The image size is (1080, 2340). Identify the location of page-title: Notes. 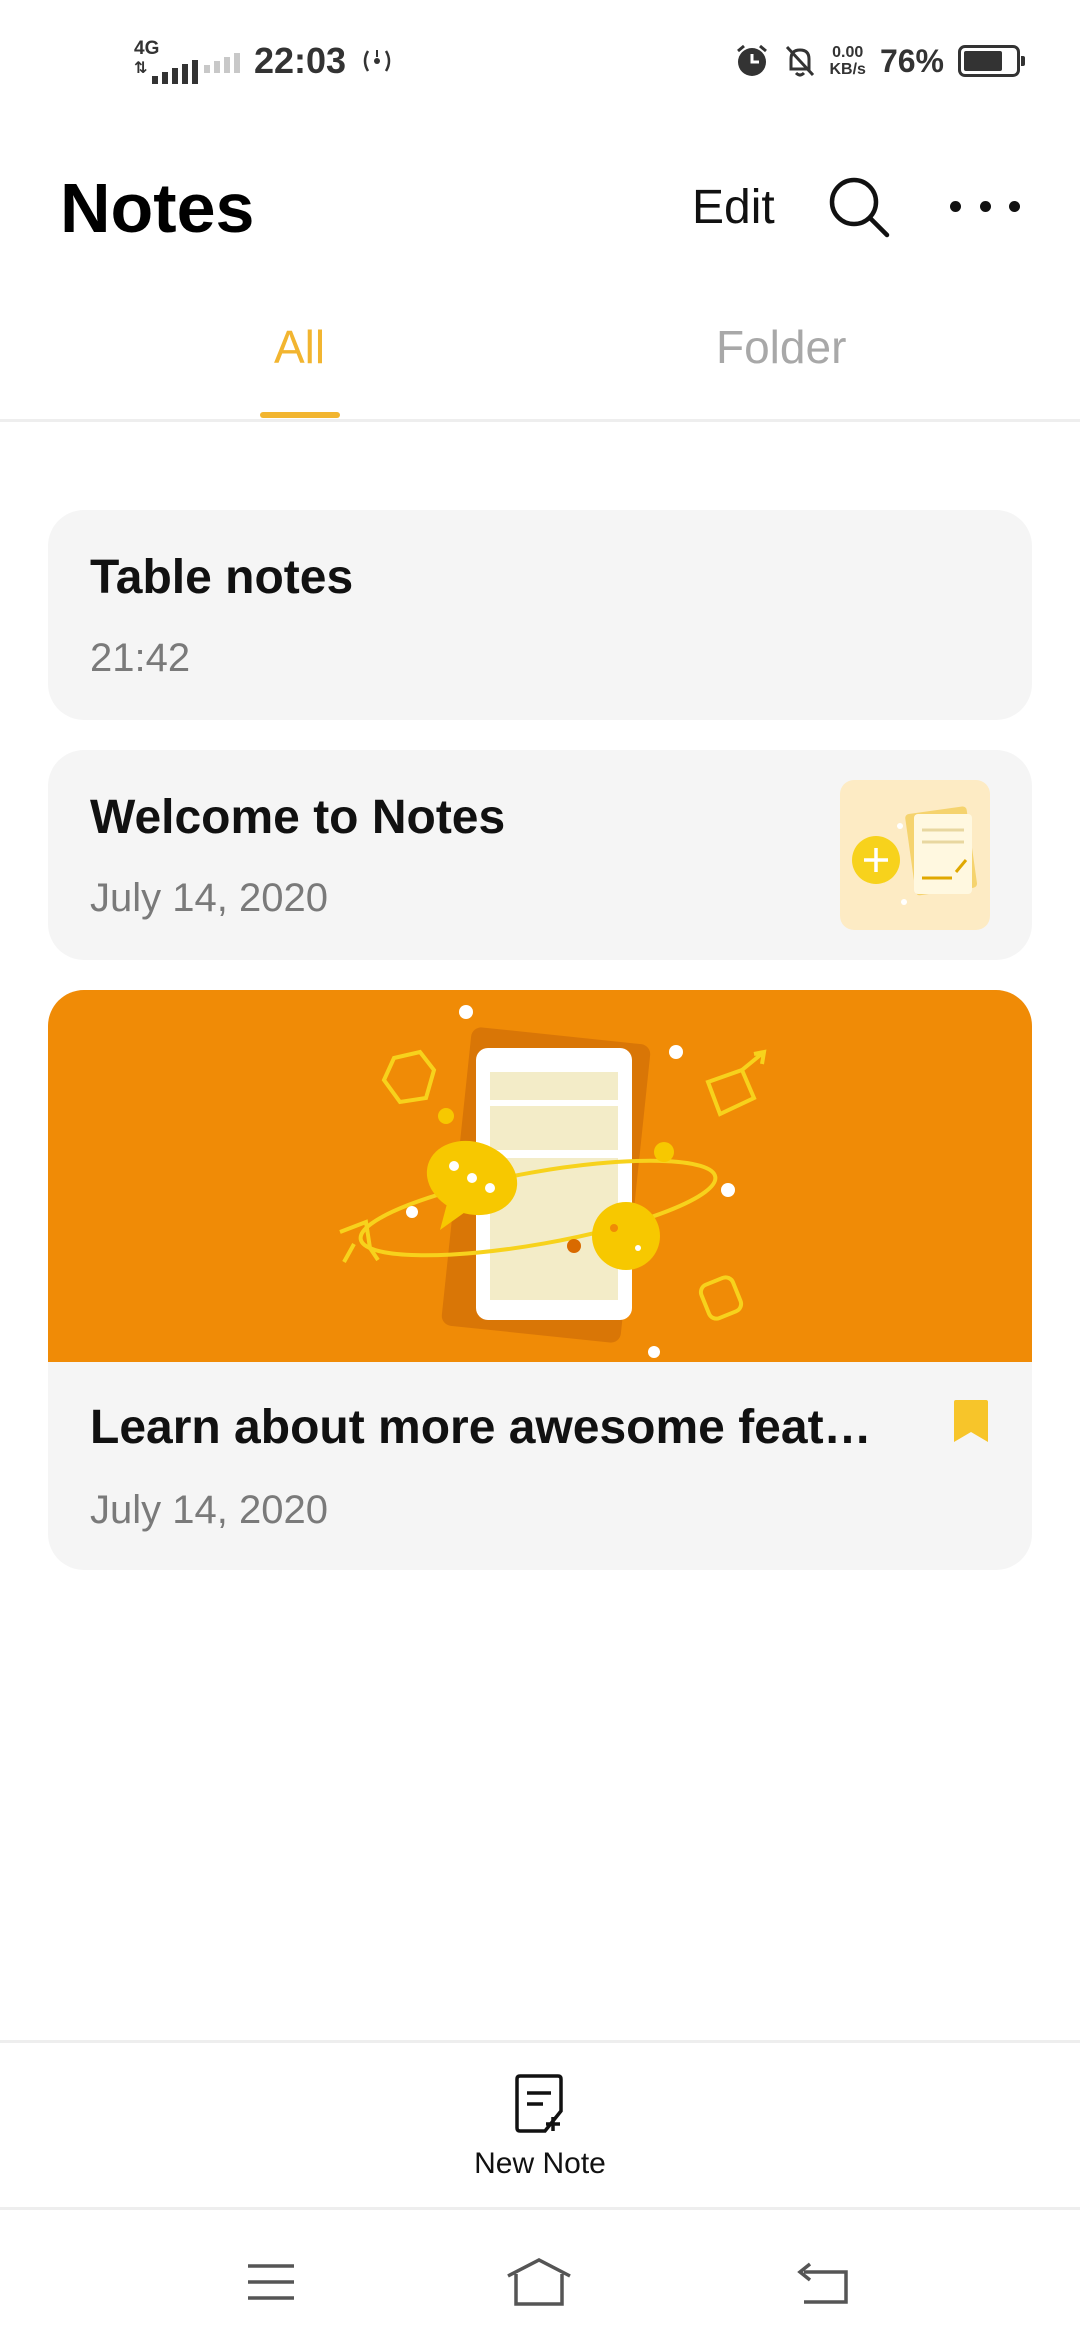
(157, 208).